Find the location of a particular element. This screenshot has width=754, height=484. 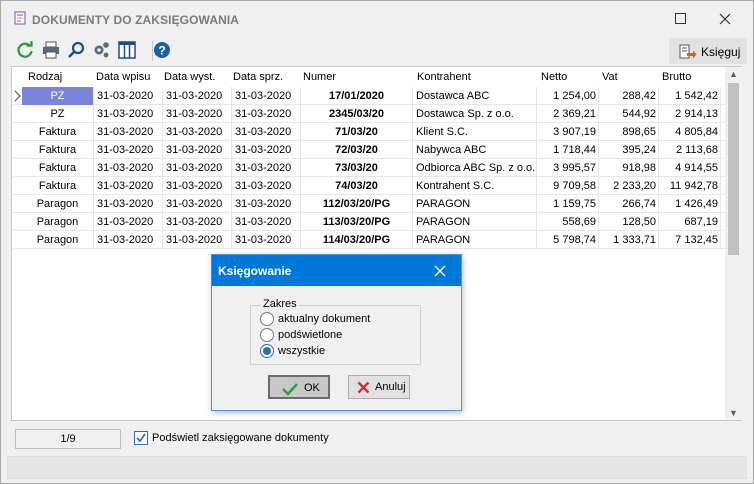

cell-kontrahent: Klient S.C. is located at coordinates (475, 132).